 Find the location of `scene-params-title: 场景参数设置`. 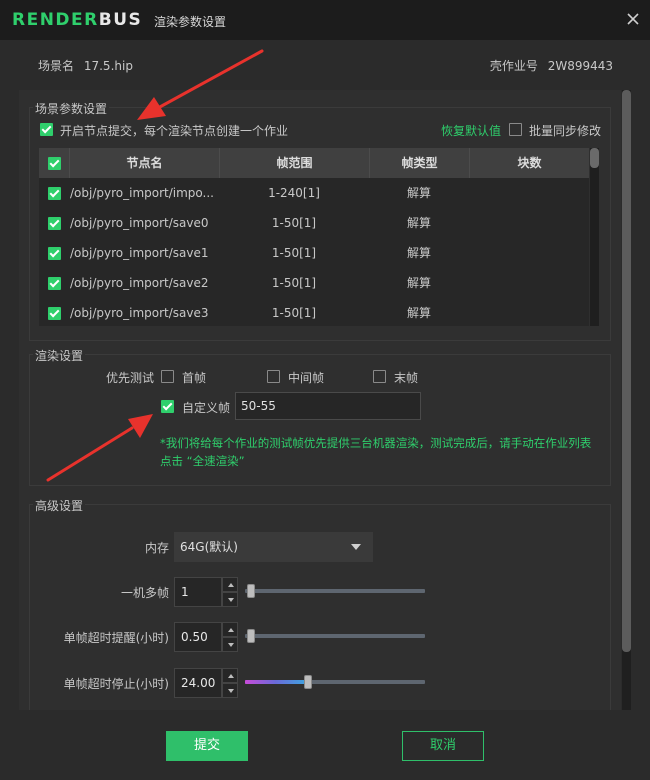

scene-params-title: 场景参数设置 is located at coordinates (71, 108).